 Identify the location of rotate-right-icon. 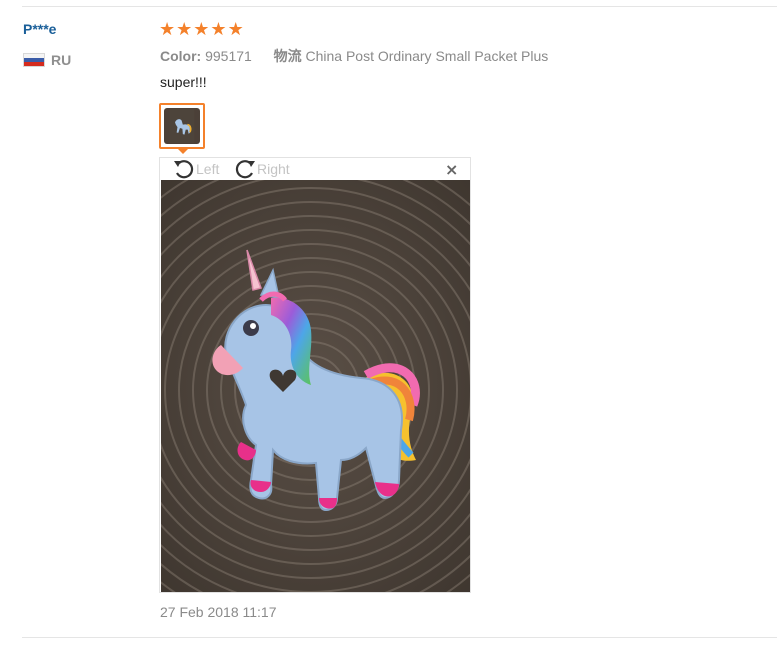
(245, 169).